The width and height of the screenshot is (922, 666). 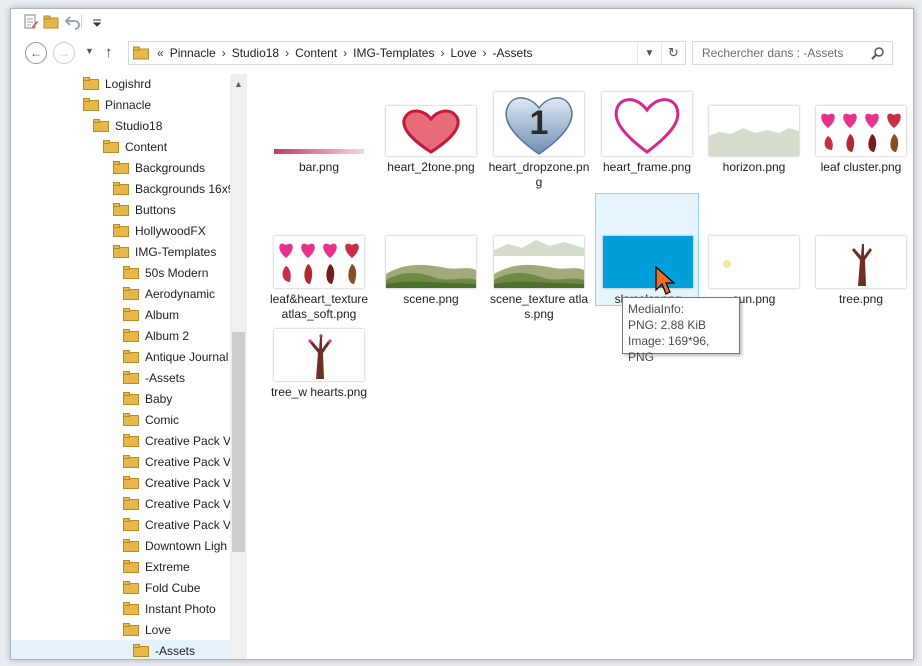 I want to click on tree-item: Downtown Ligh, so click(x=175, y=545).